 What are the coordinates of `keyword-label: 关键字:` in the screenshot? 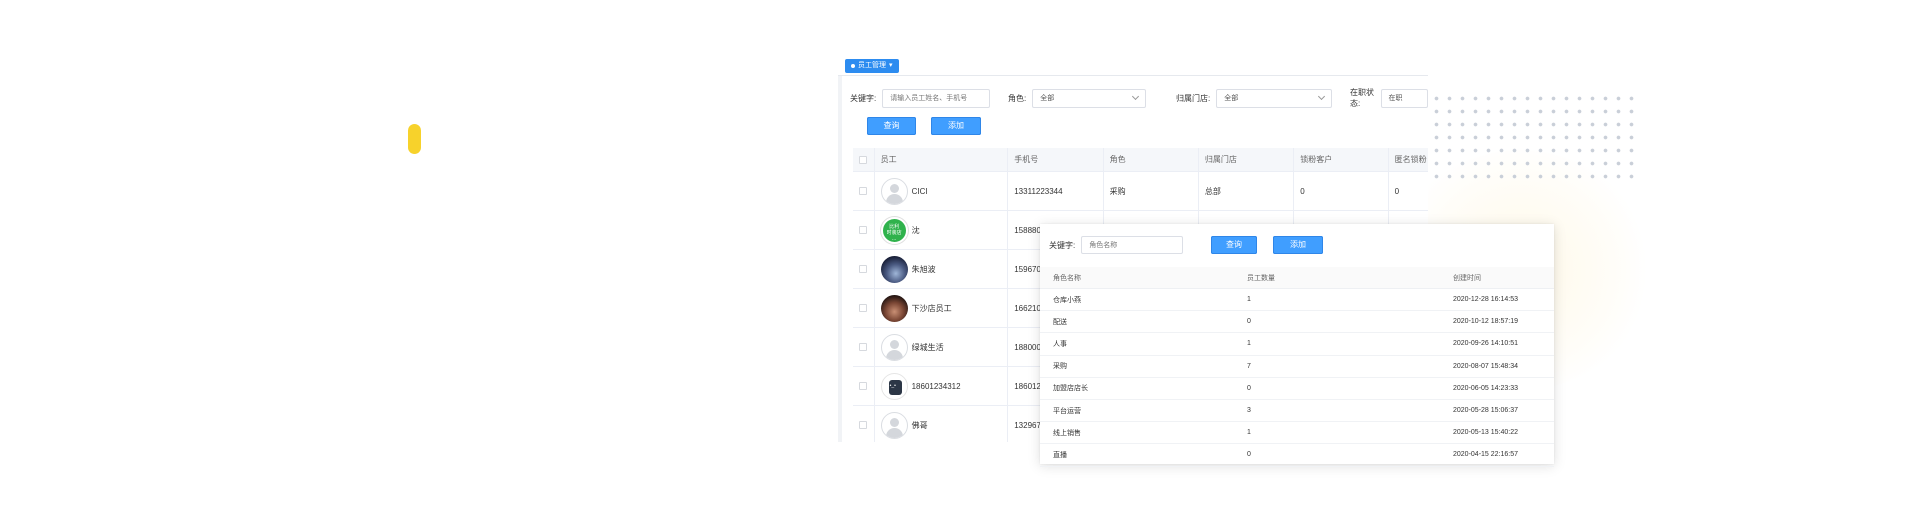 It's located at (863, 98).